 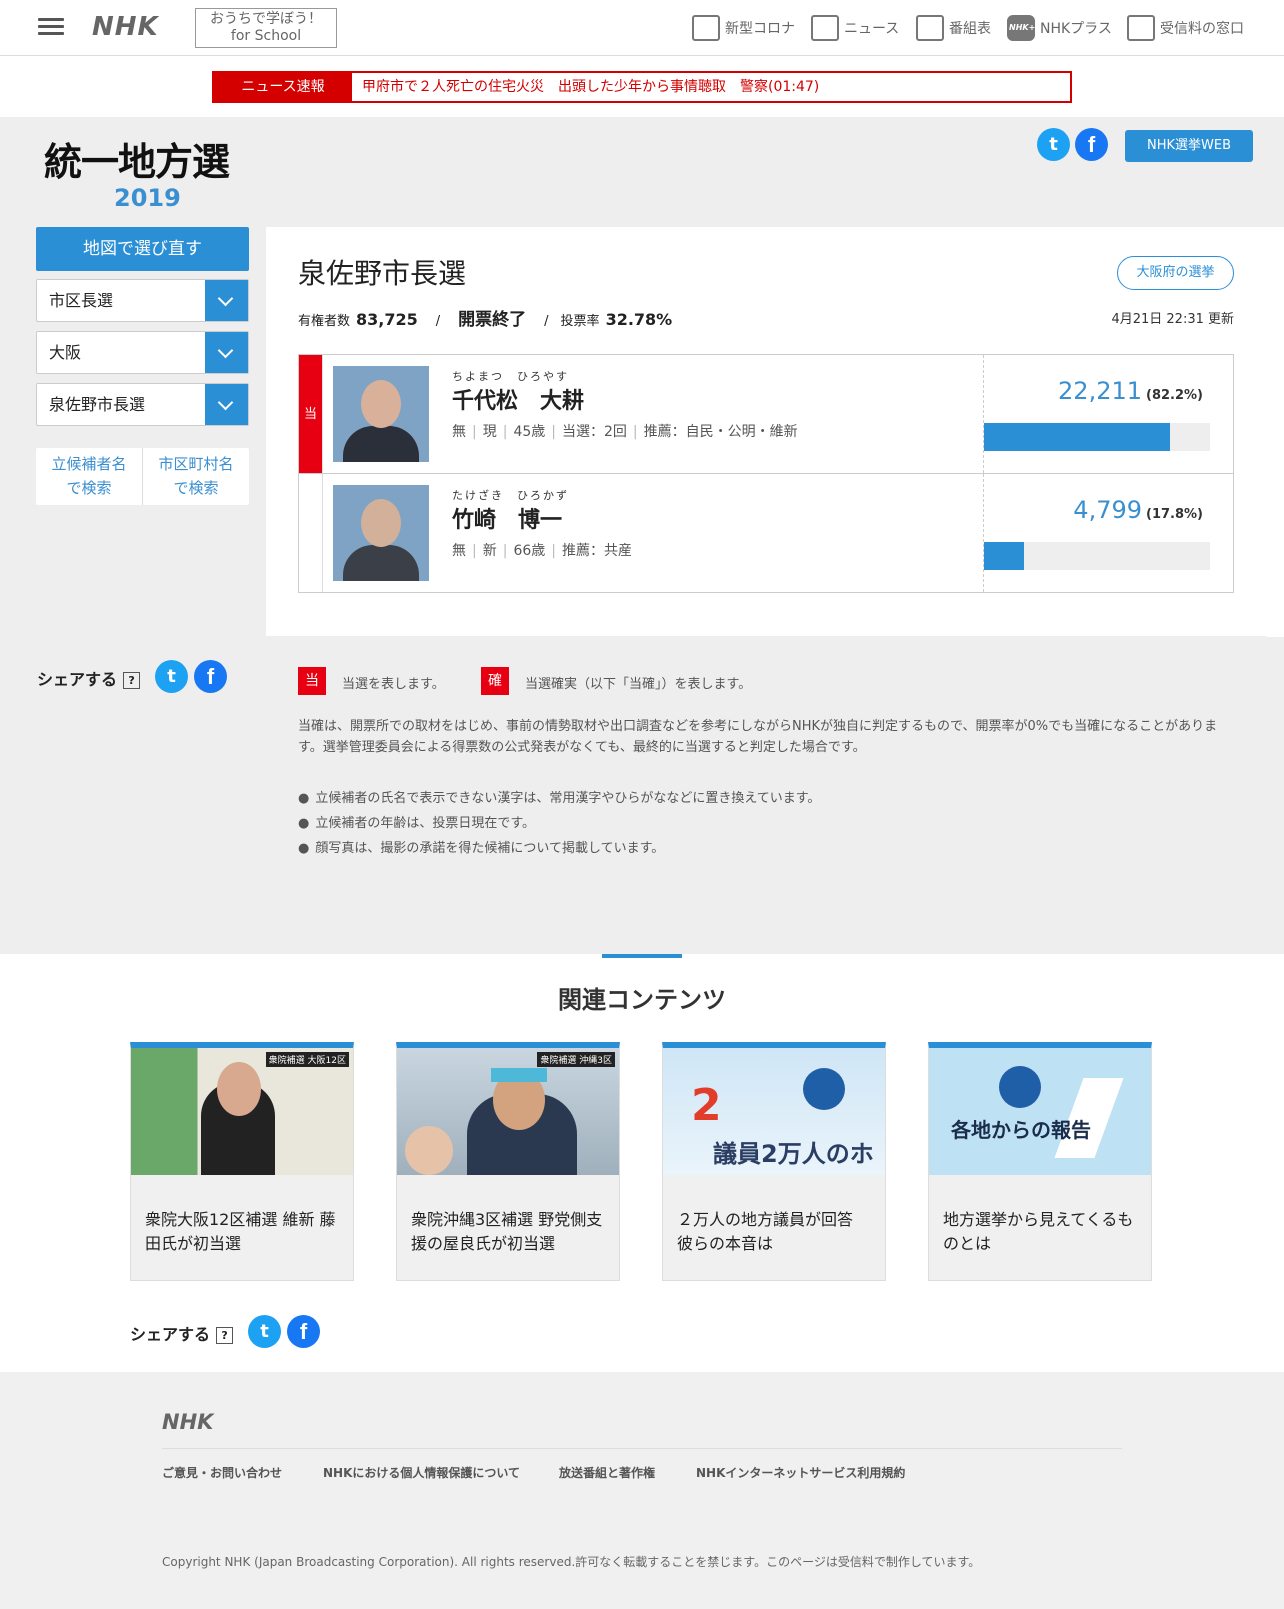 I want to click on vote-cell: 22,211 (82.2%), so click(x=1108, y=414).